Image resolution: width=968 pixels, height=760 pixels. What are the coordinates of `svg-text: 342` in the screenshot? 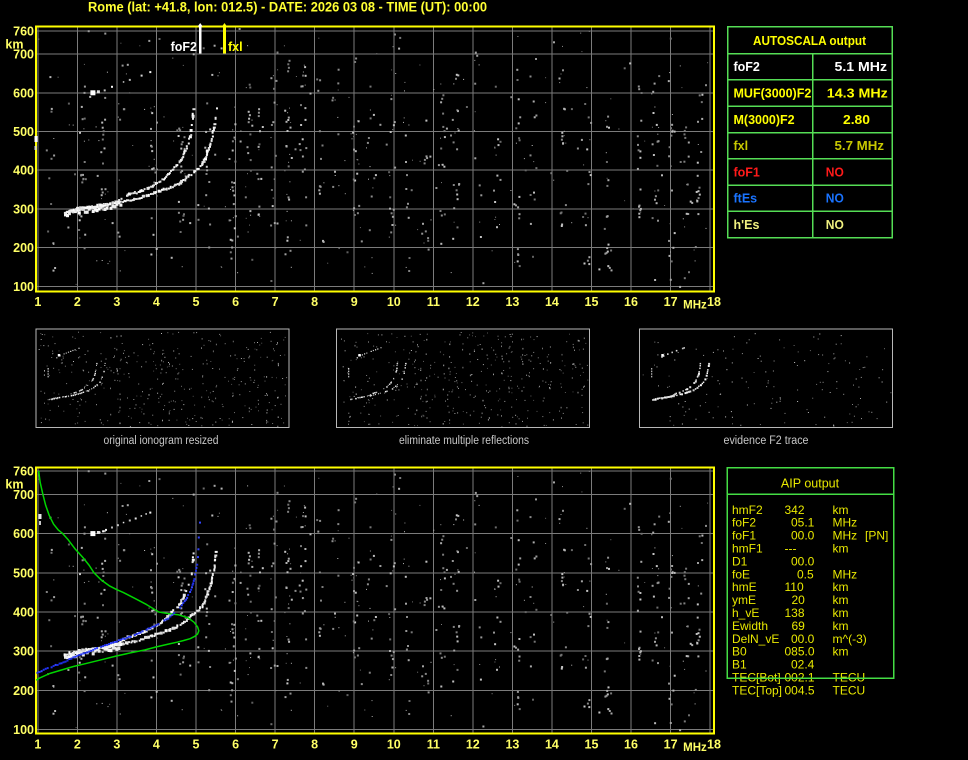 It's located at (795, 510).